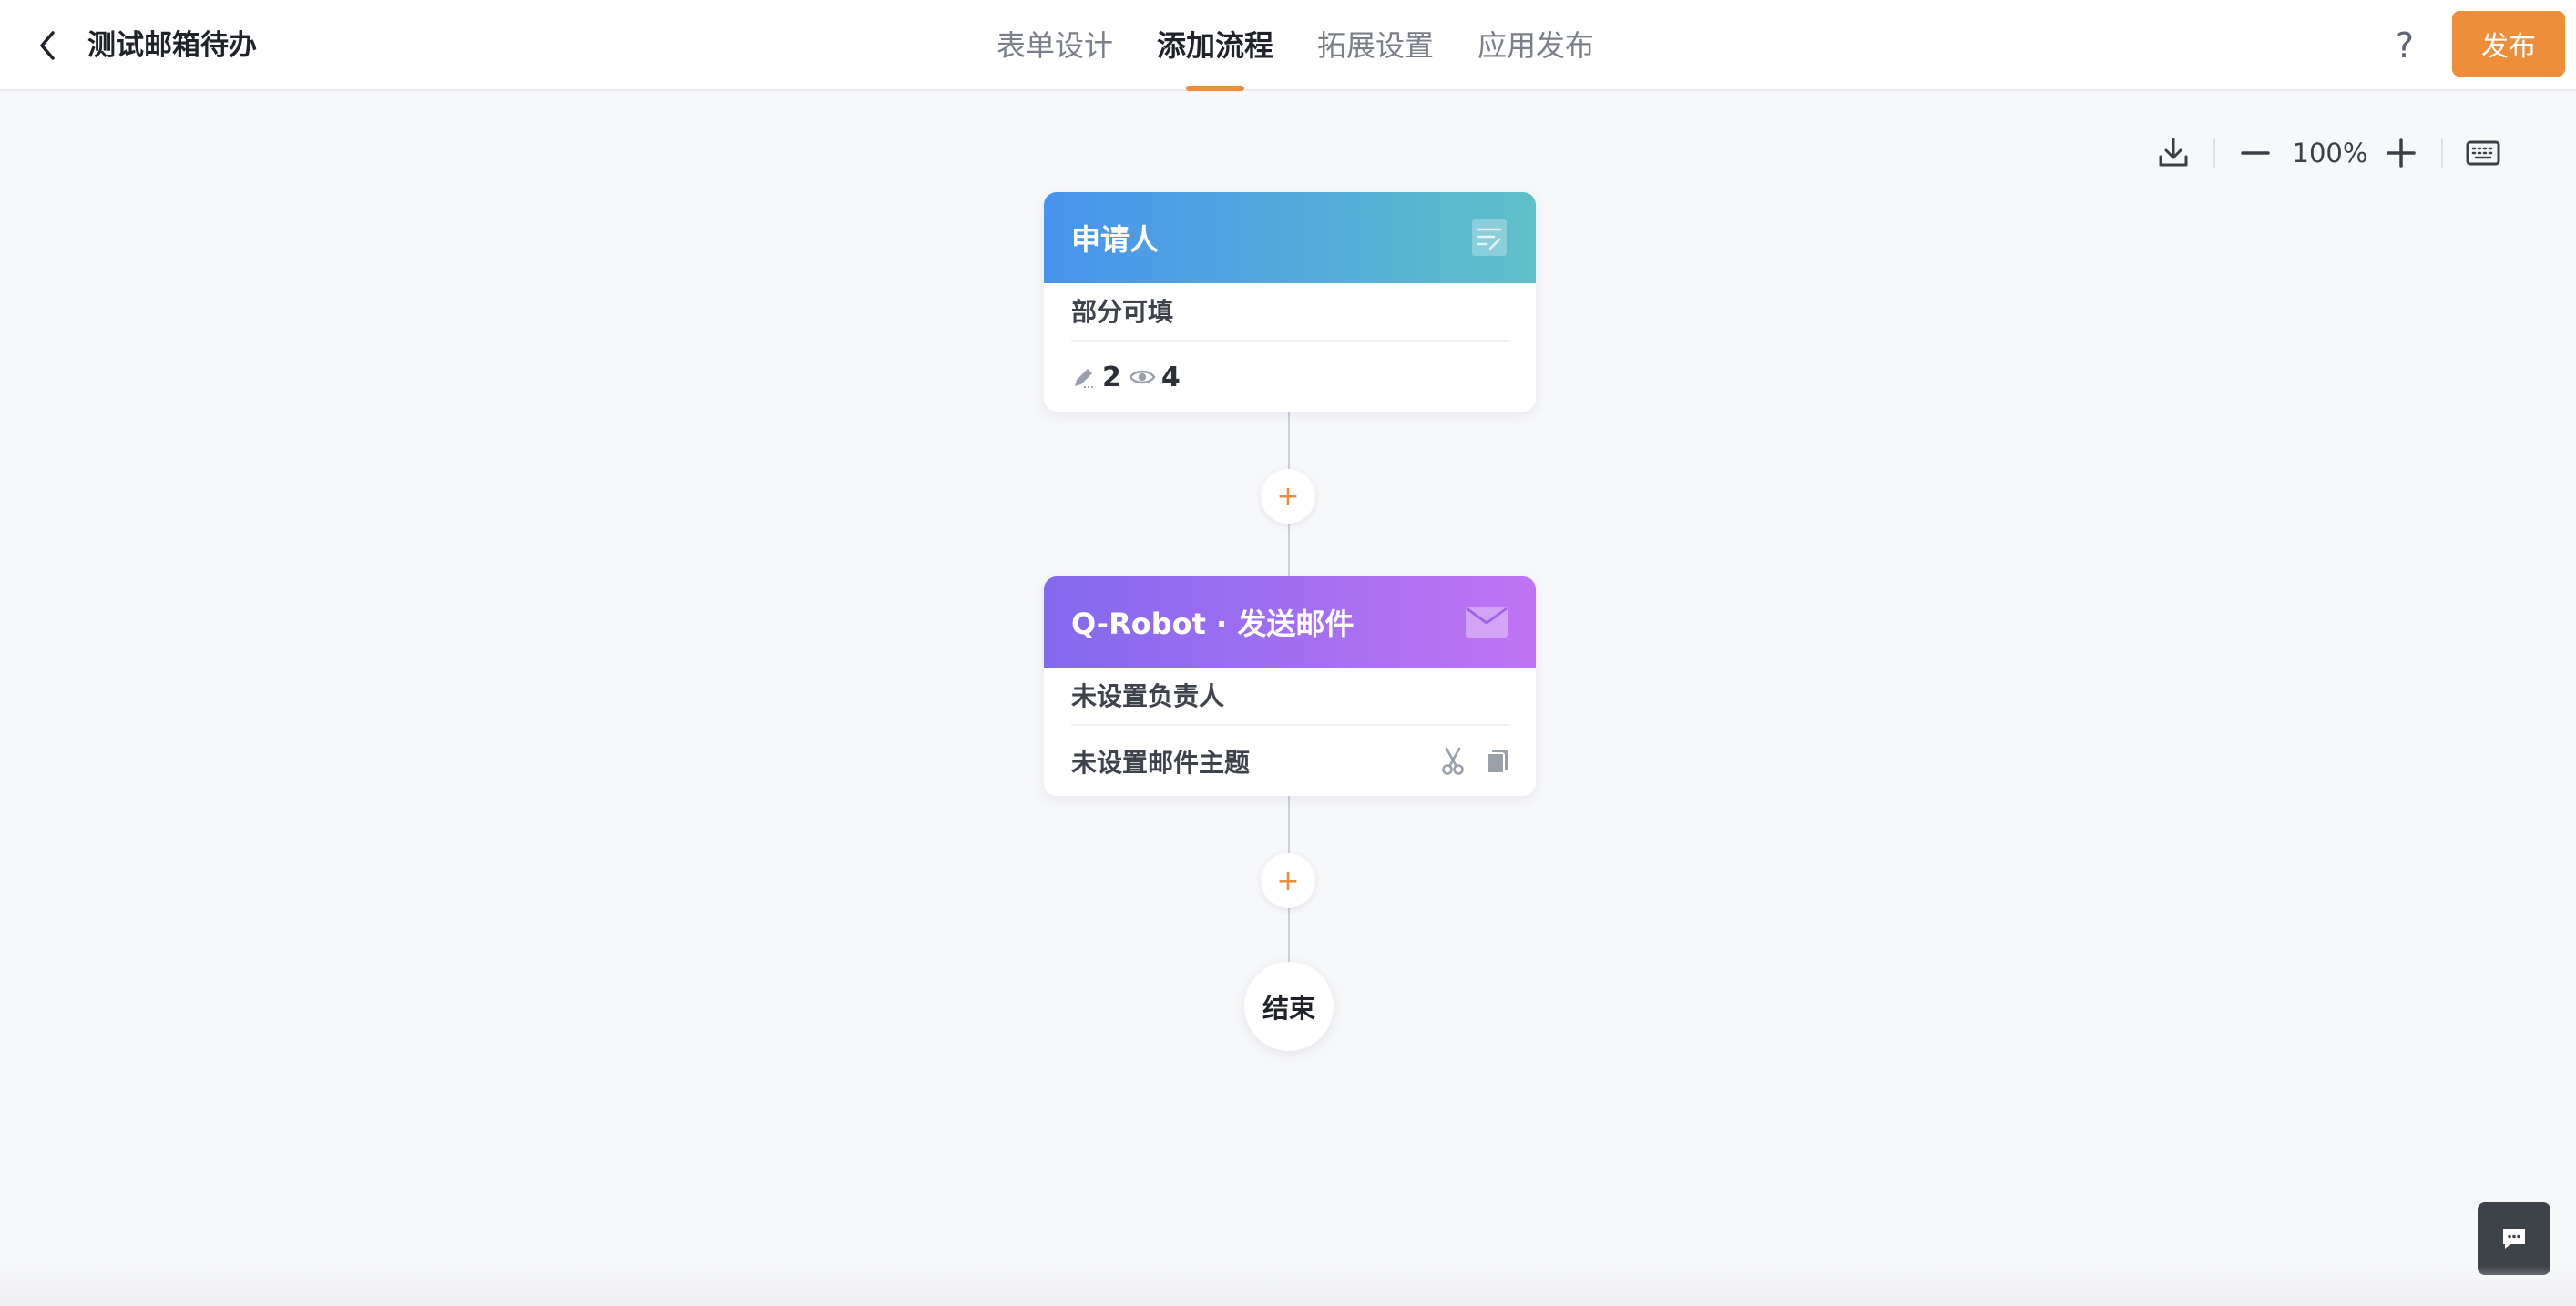 The height and width of the screenshot is (1306, 2576). I want to click on download-button, so click(2173, 153).